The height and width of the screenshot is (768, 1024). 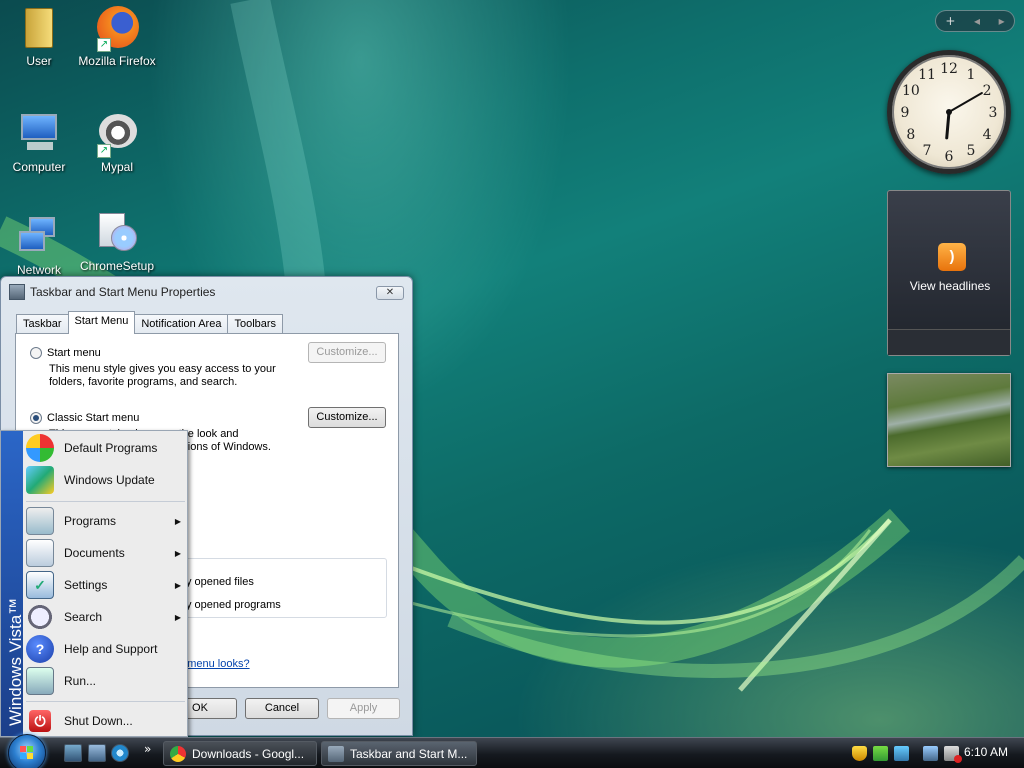 I want to click on clock-number: 8, so click(x=910, y=135).